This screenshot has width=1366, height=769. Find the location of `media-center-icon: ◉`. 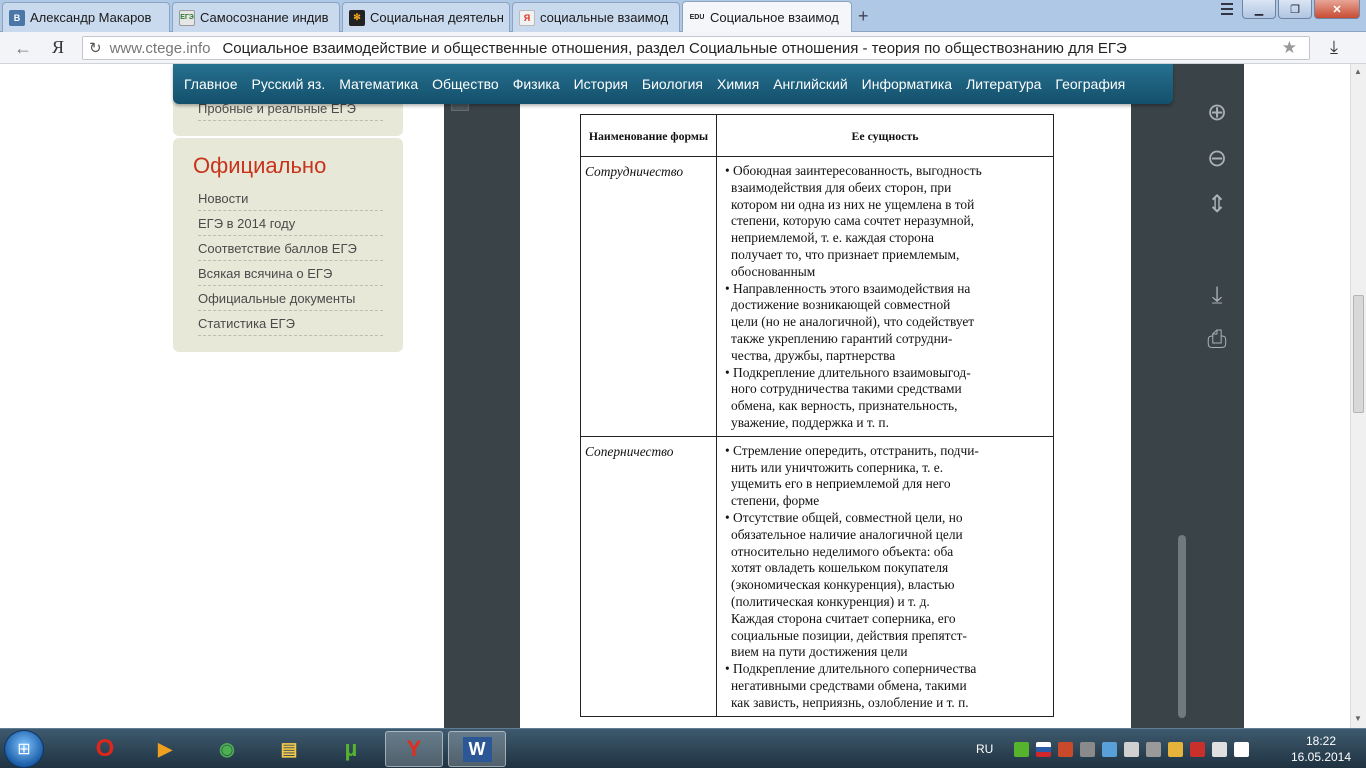

media-center-icon: ◉ is located at coordinates (227, 748).